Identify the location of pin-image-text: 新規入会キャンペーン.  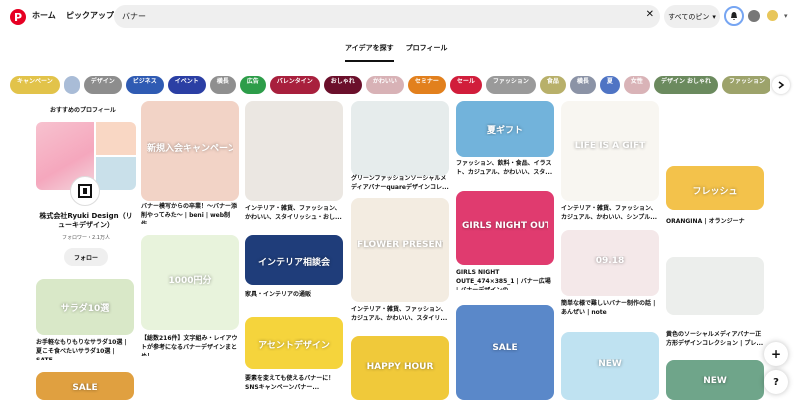
(190, 149).